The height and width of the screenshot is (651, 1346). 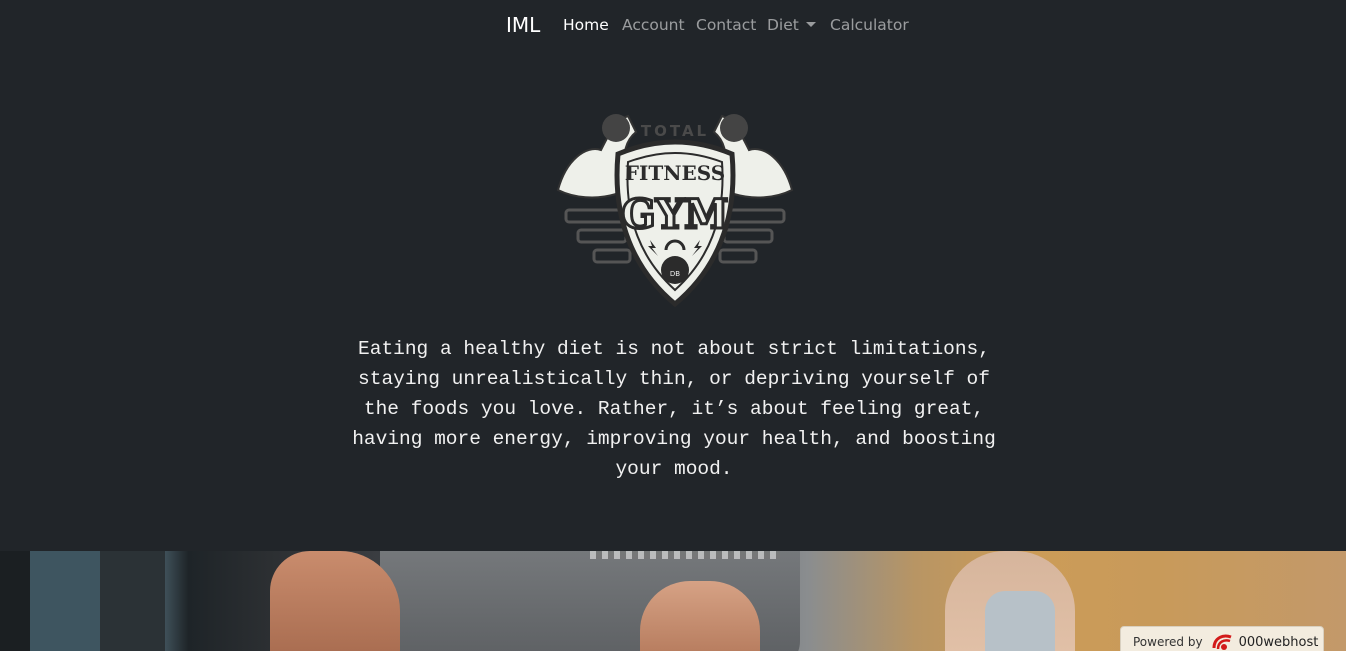 I want to click on nav-contact: Contact, so click(x=726, y=25).